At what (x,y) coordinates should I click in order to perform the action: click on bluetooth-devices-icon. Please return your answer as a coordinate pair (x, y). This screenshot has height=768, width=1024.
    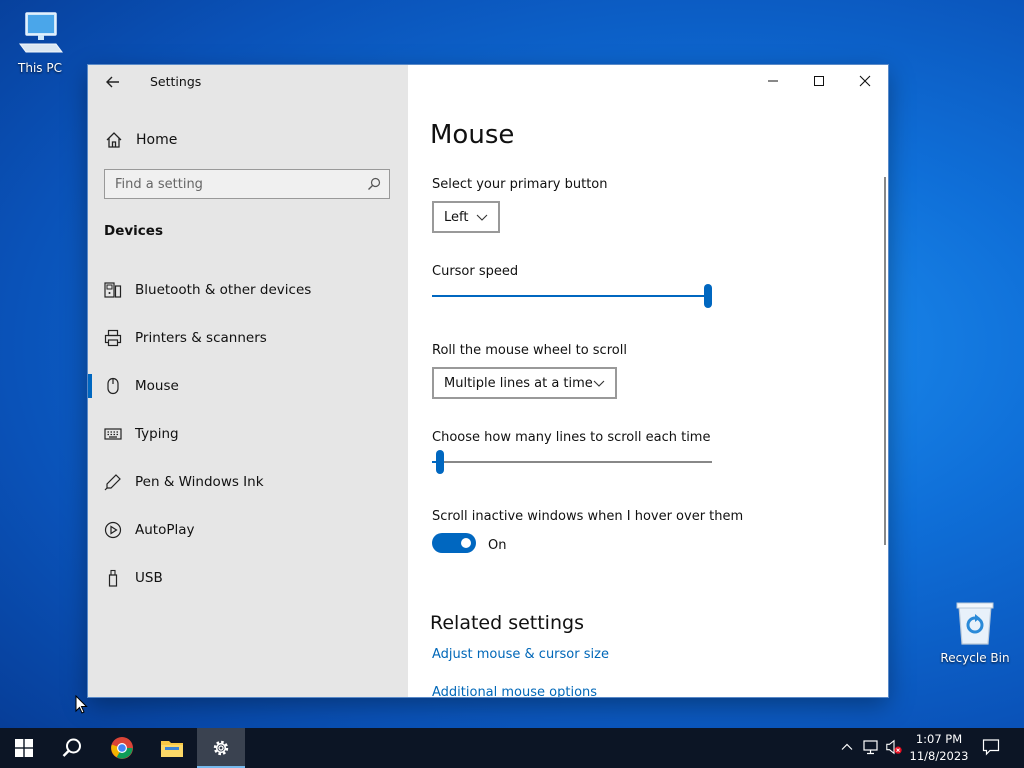
    Looking at the image, I should click on (113, 290).